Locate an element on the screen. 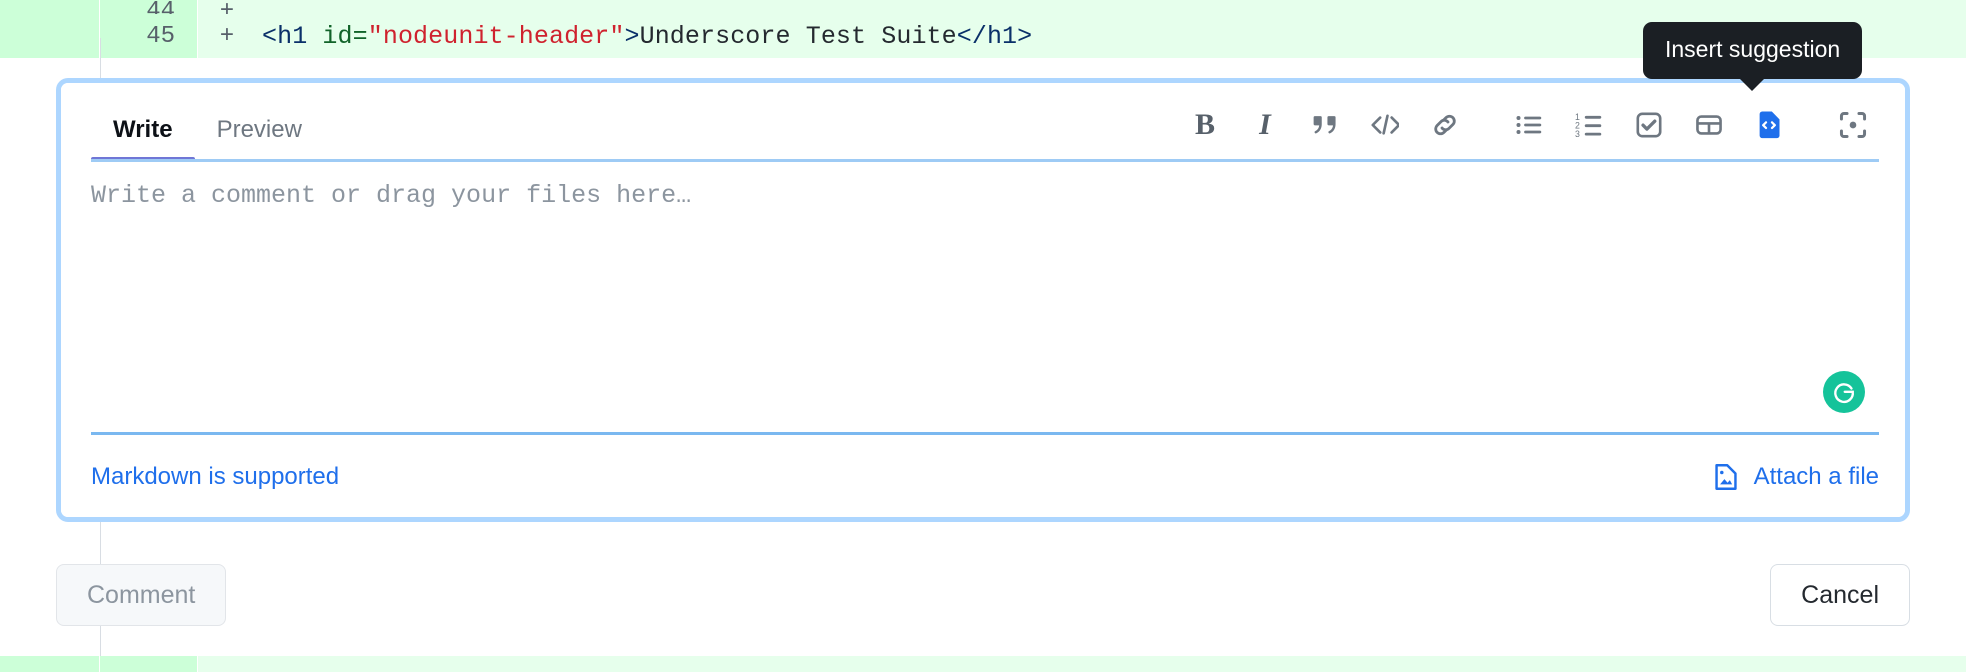  grammarly-icon is located at coordinates (1844, 392).